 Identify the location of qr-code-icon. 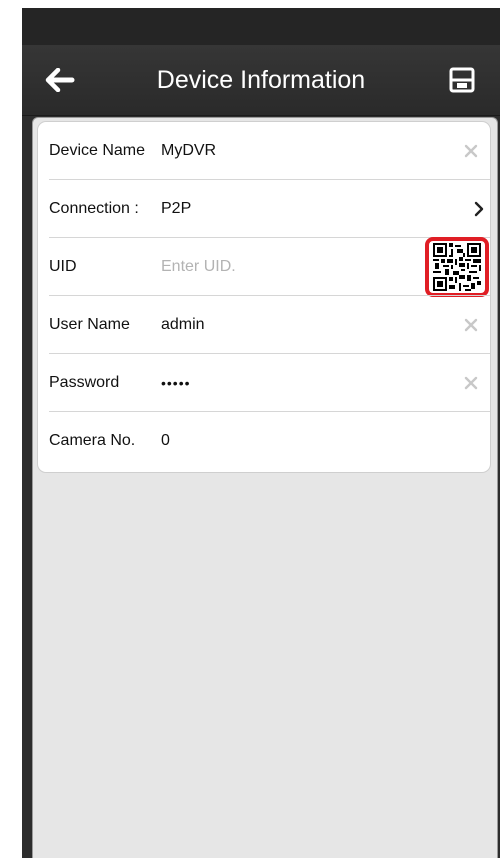
(457, 267).